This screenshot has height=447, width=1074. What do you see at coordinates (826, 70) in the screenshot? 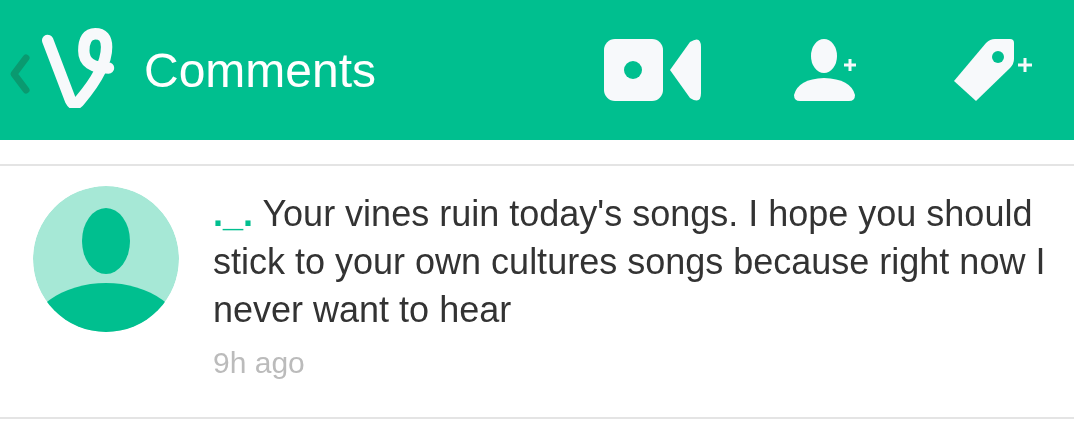
I see `add-person-icon` at bounding box center [826, 70].